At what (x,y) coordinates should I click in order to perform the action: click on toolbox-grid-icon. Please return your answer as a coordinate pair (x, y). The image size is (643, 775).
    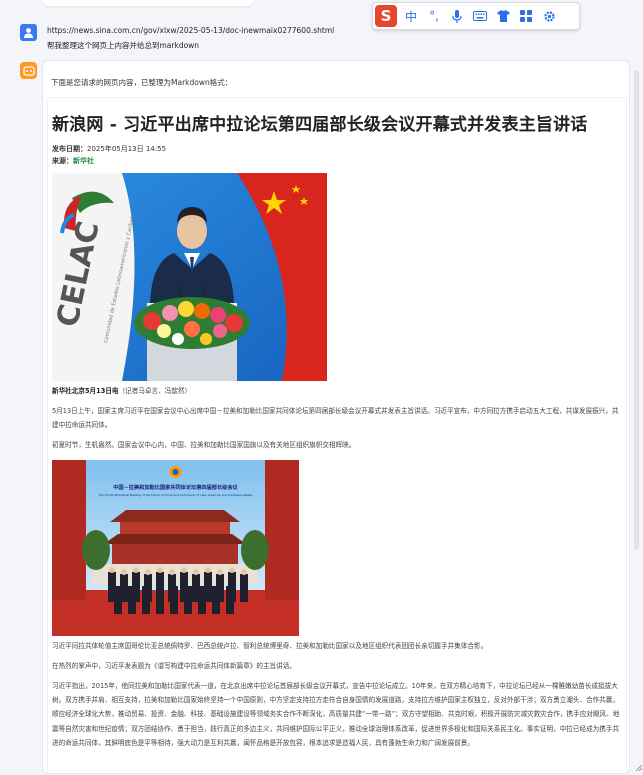
    Looking at the image, I should click on (526, 16).